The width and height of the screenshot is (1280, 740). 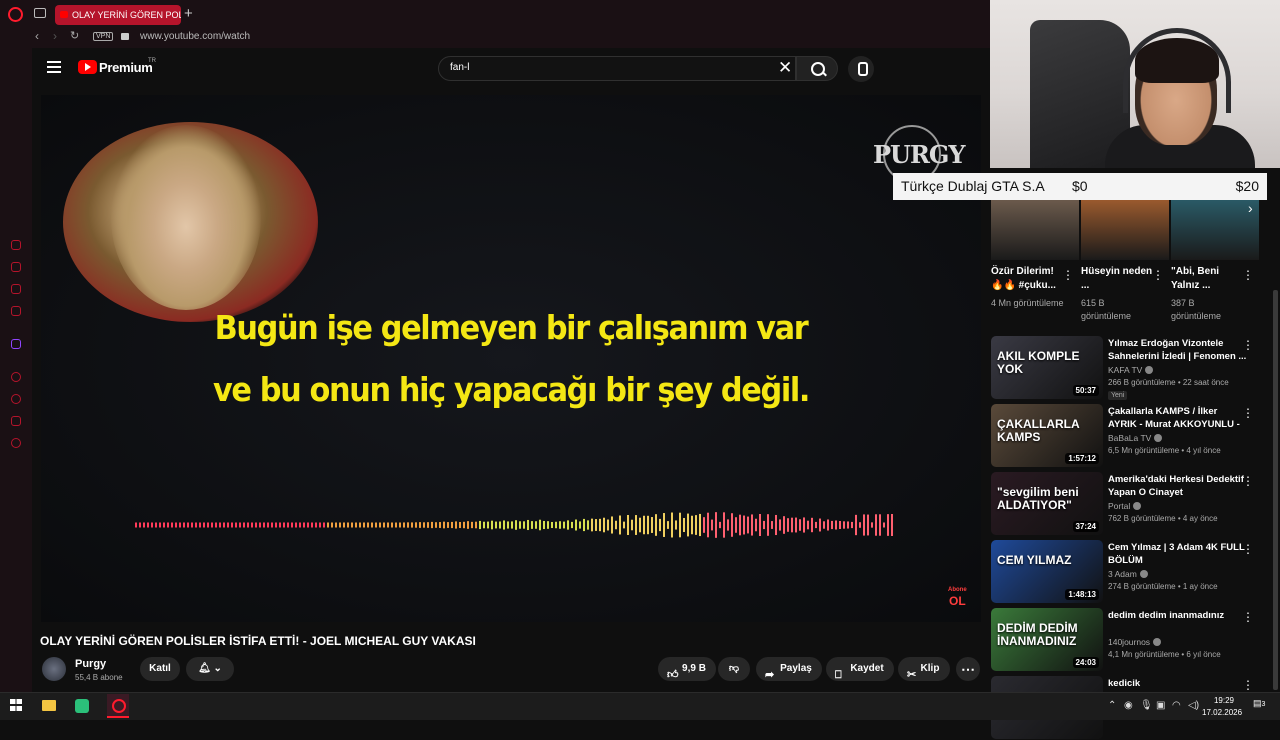 I want to click on windows-start-icon, so click(x=16, y=705).